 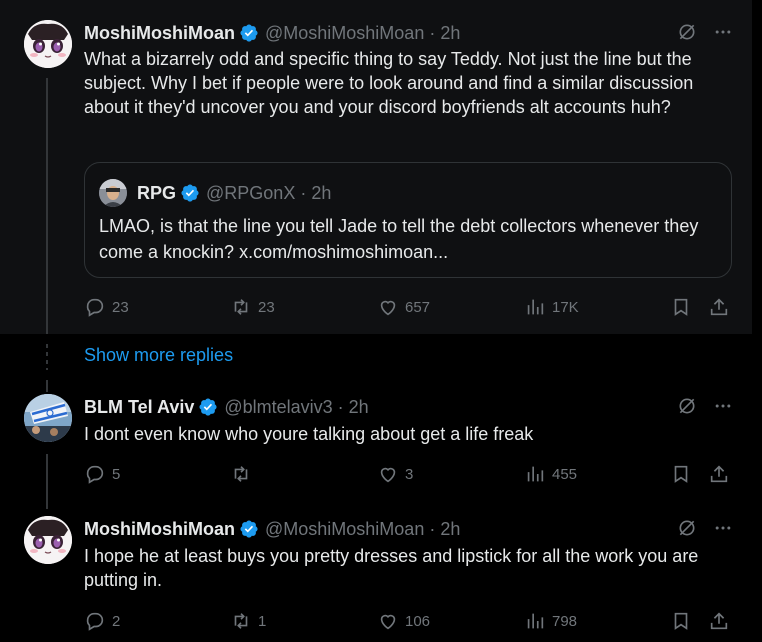 I want to click on like-button: 106, so click(x=403, y=621).